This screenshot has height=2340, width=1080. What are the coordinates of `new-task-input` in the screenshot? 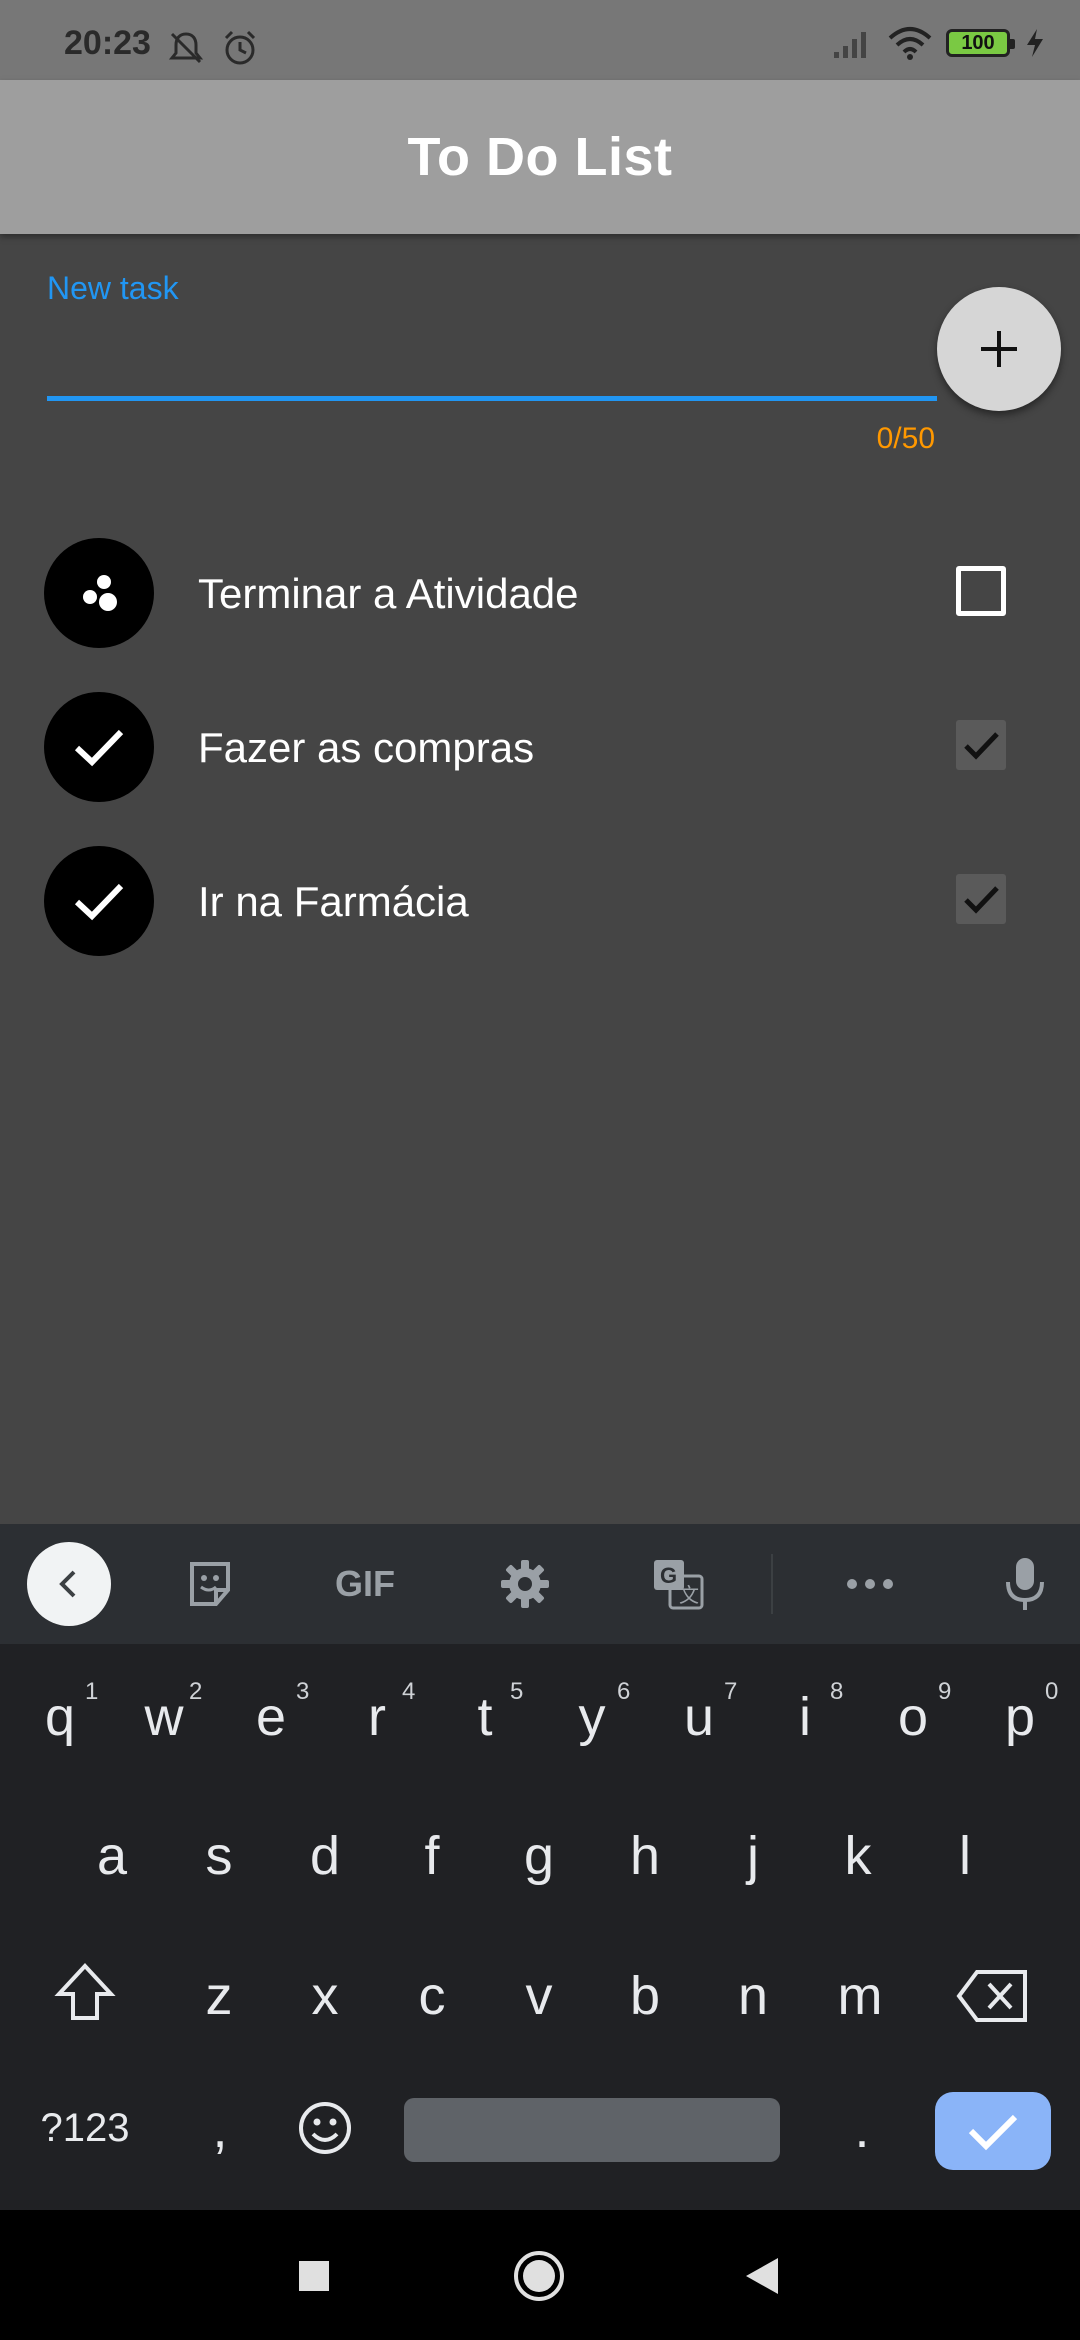 It's located at (494, 356).